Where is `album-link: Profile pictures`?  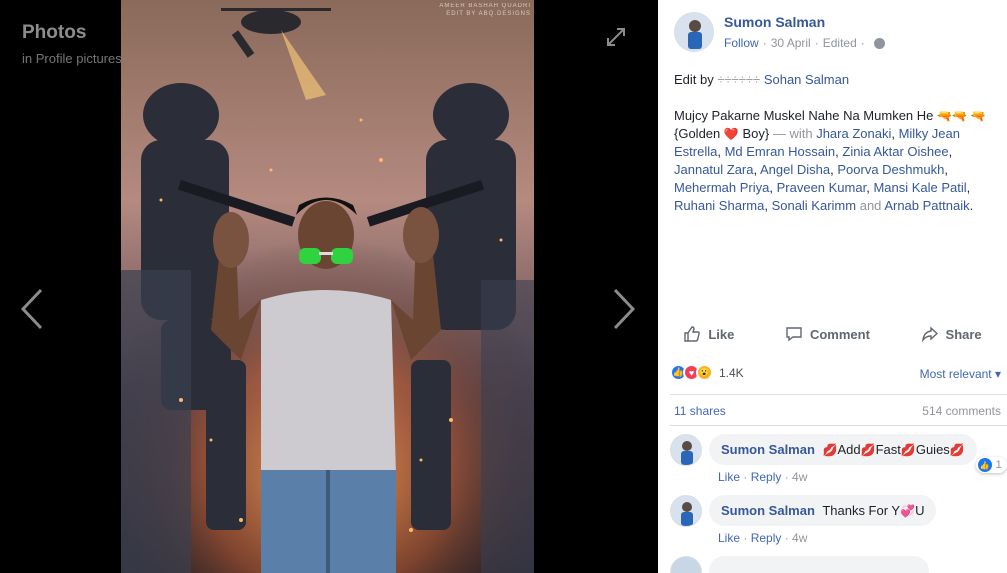
album-link: Profile pictures is located at coordinates (79, 58).